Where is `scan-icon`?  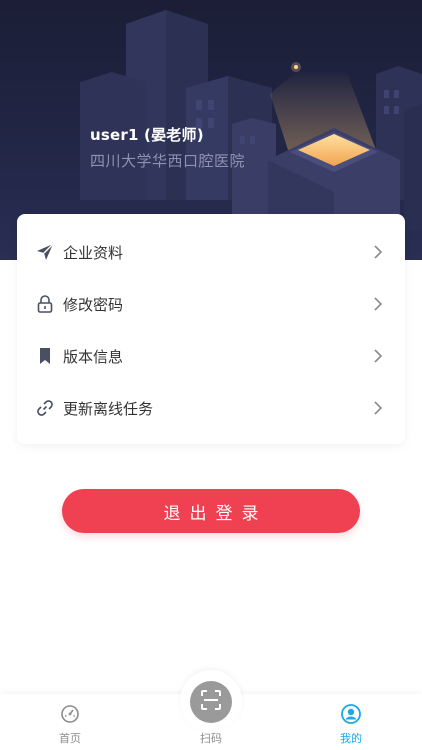 scan-icon is located at coordinates (211, 702).